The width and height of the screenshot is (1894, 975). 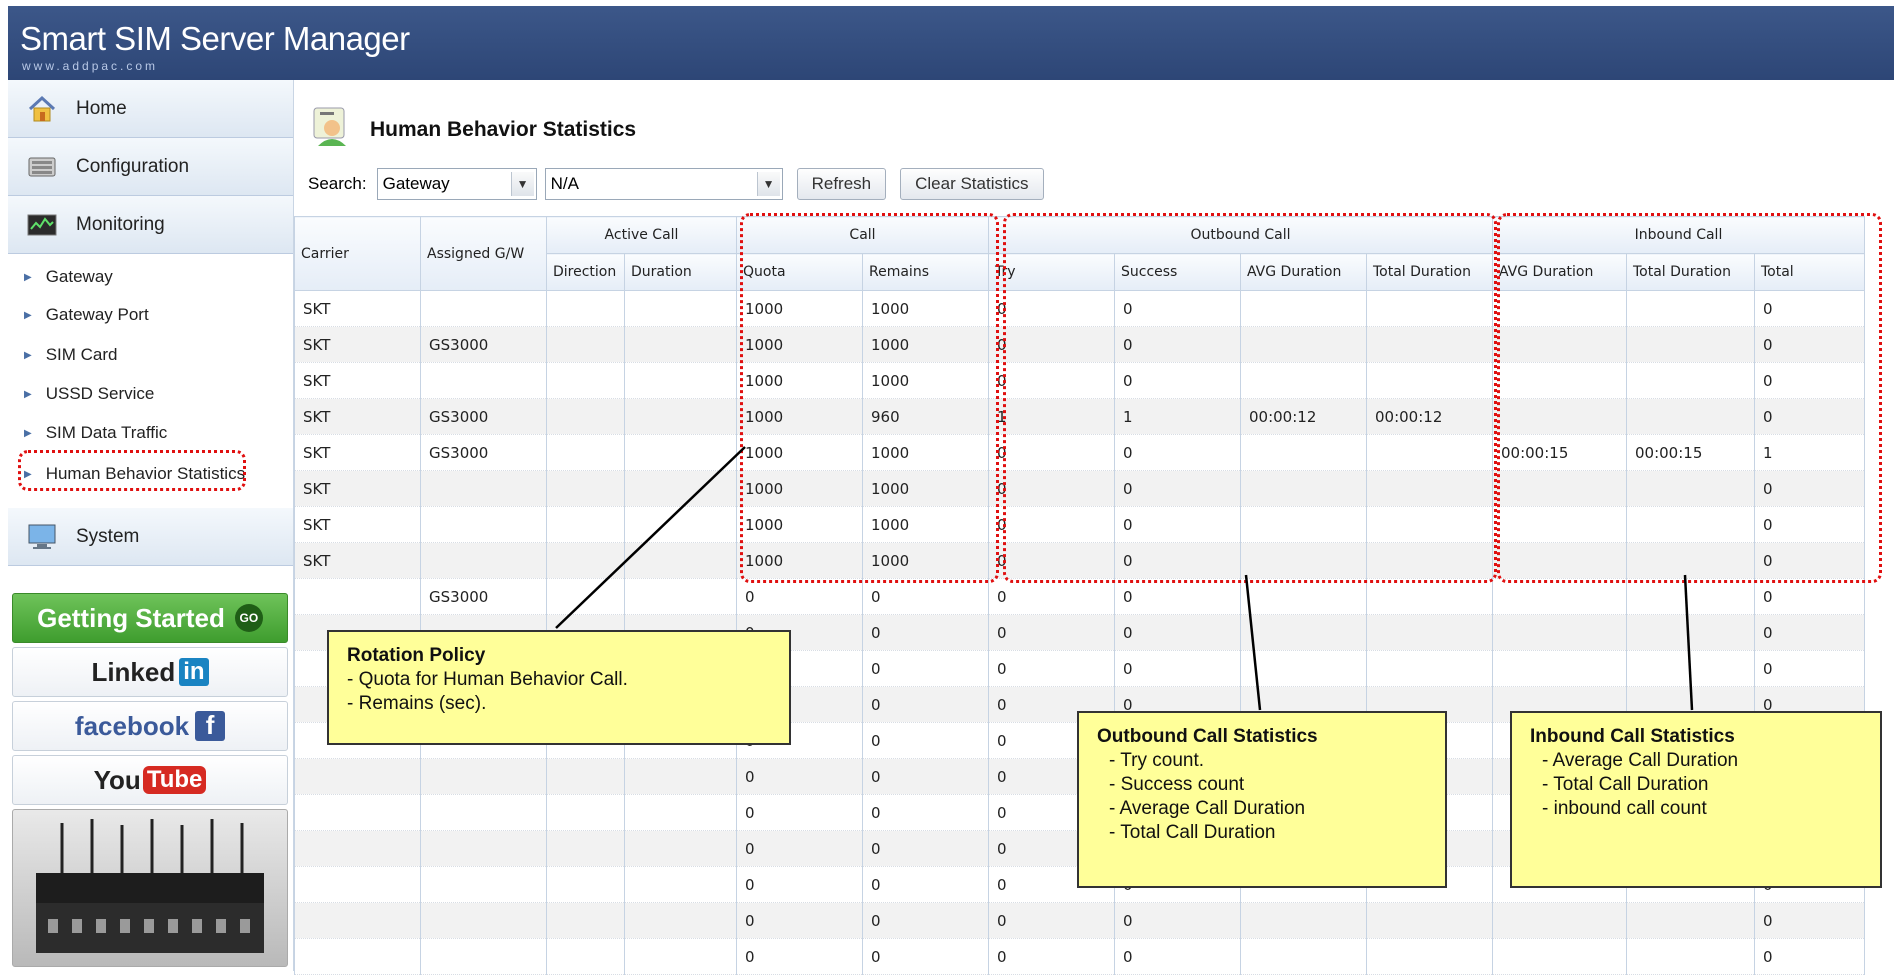 What do you see at coordinates (1157, 760) in the screenshot?
I see `callout-line: - Try count.` at bounding box center [1157, 760].